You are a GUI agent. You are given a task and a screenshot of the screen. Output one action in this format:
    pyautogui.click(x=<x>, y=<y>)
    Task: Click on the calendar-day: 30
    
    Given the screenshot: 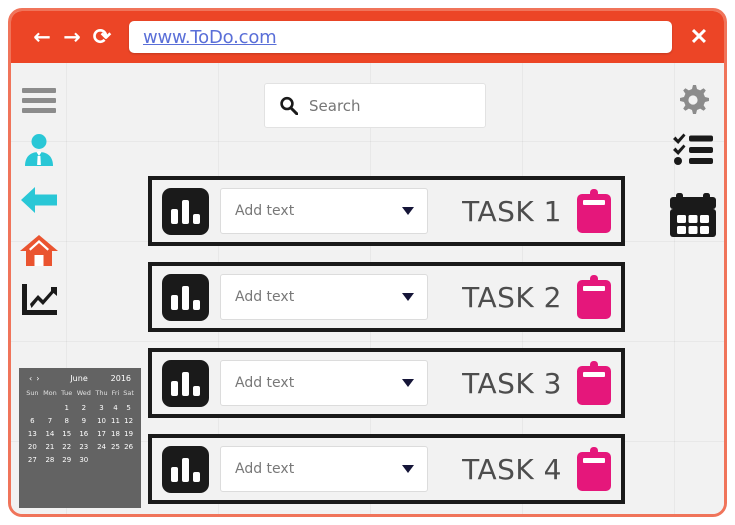 What is the action you would take?
    pyautogui.click(x=83, y=459)
    